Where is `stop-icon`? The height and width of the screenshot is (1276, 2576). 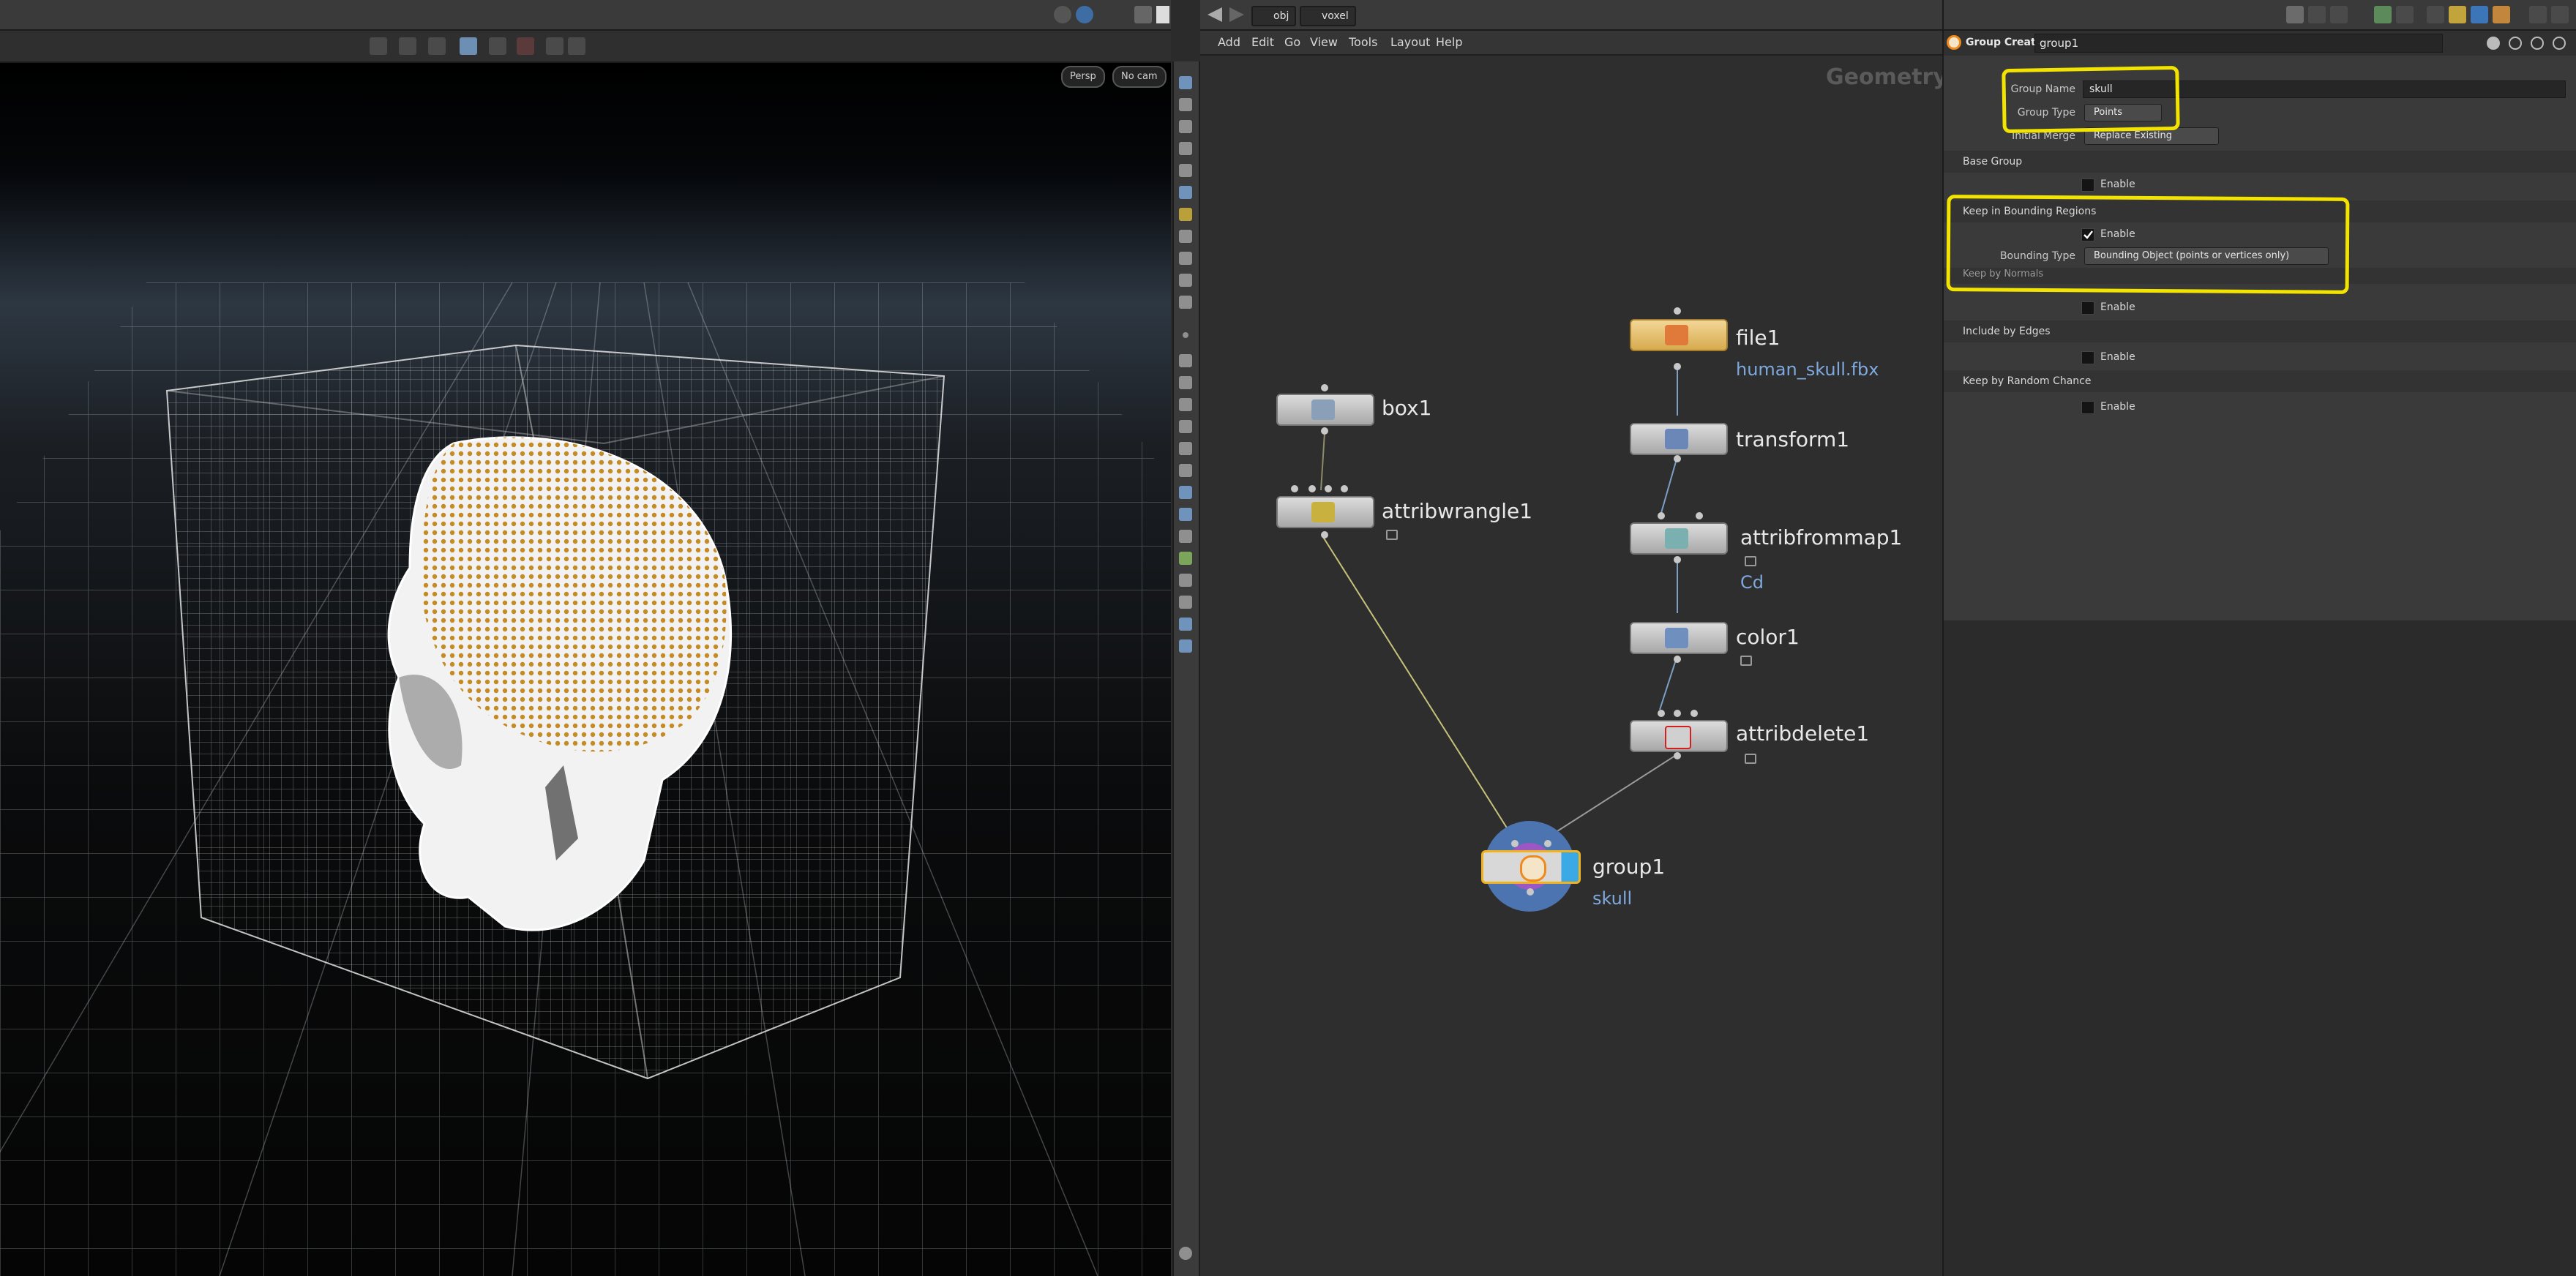 stop-icon is located at coordinates (1185, 602).